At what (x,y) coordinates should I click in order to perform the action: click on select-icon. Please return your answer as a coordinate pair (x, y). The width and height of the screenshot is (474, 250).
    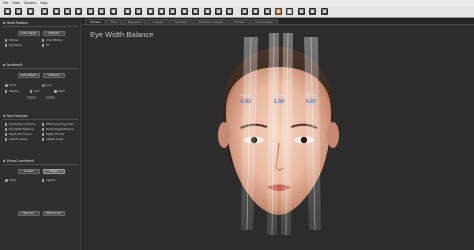
    Looking at the image, I should click on (79, 11).